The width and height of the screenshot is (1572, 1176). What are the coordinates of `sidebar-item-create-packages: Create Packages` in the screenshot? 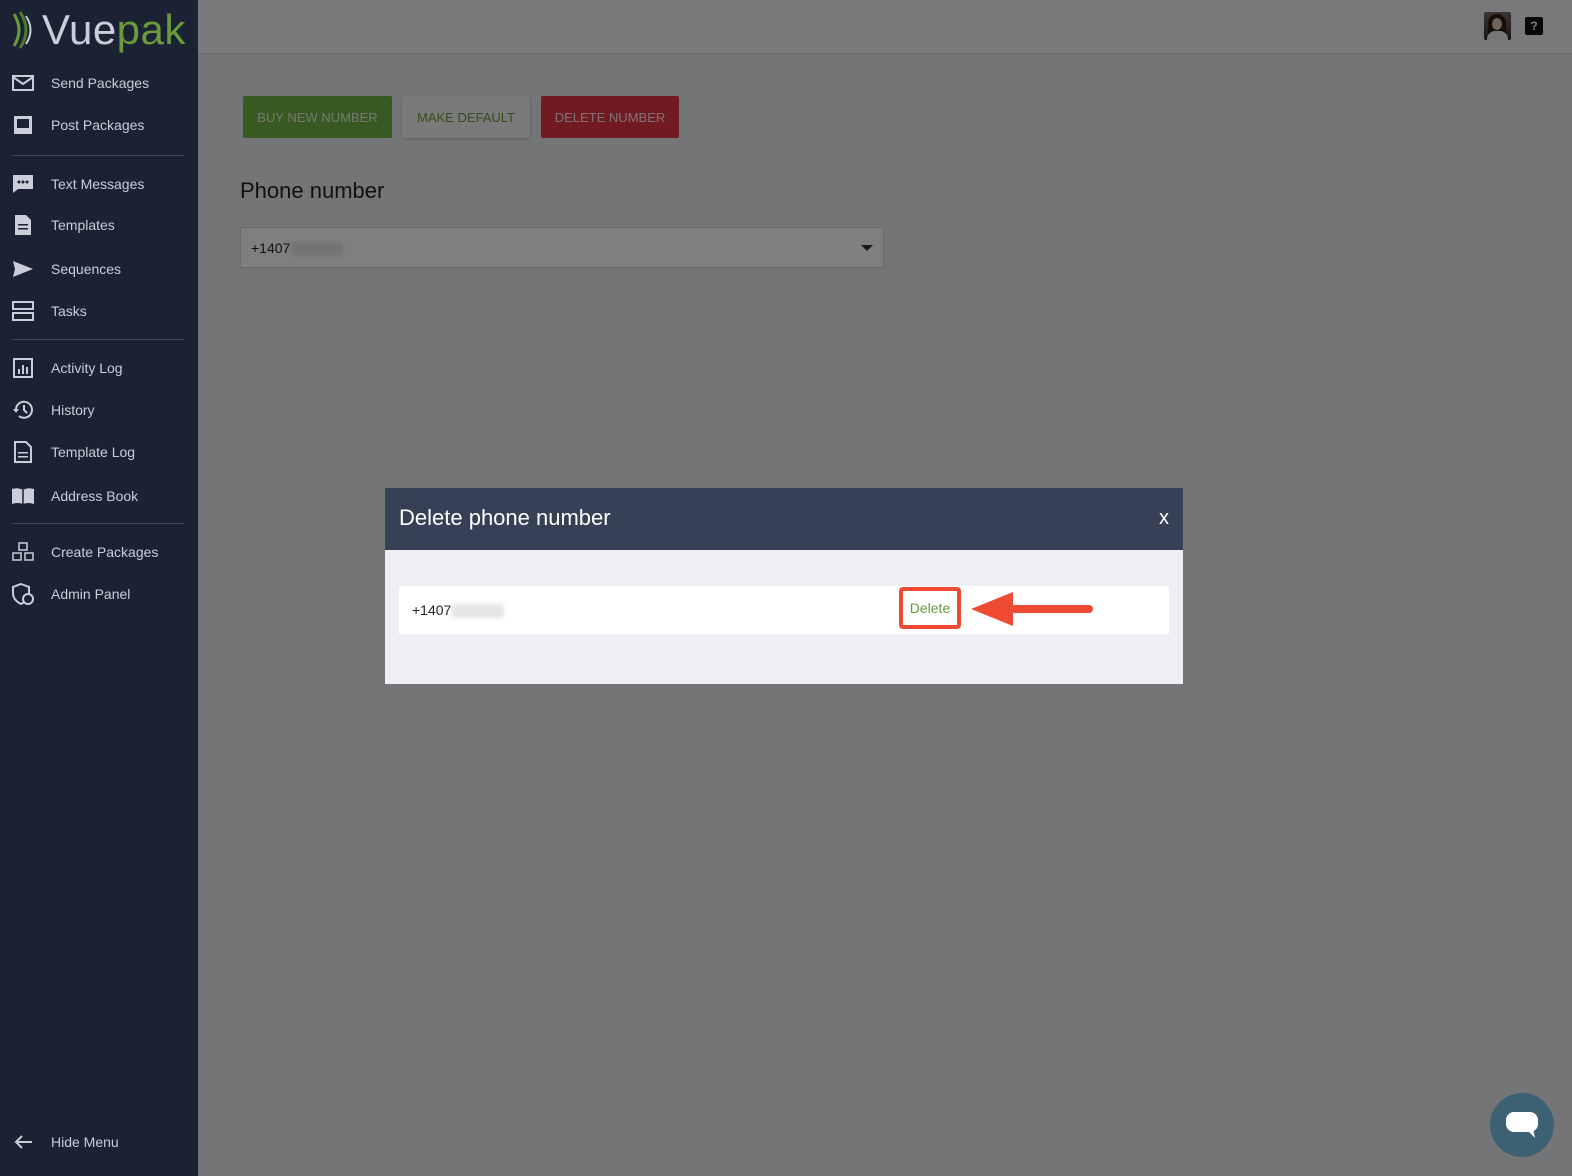 It's located at (99, 552).